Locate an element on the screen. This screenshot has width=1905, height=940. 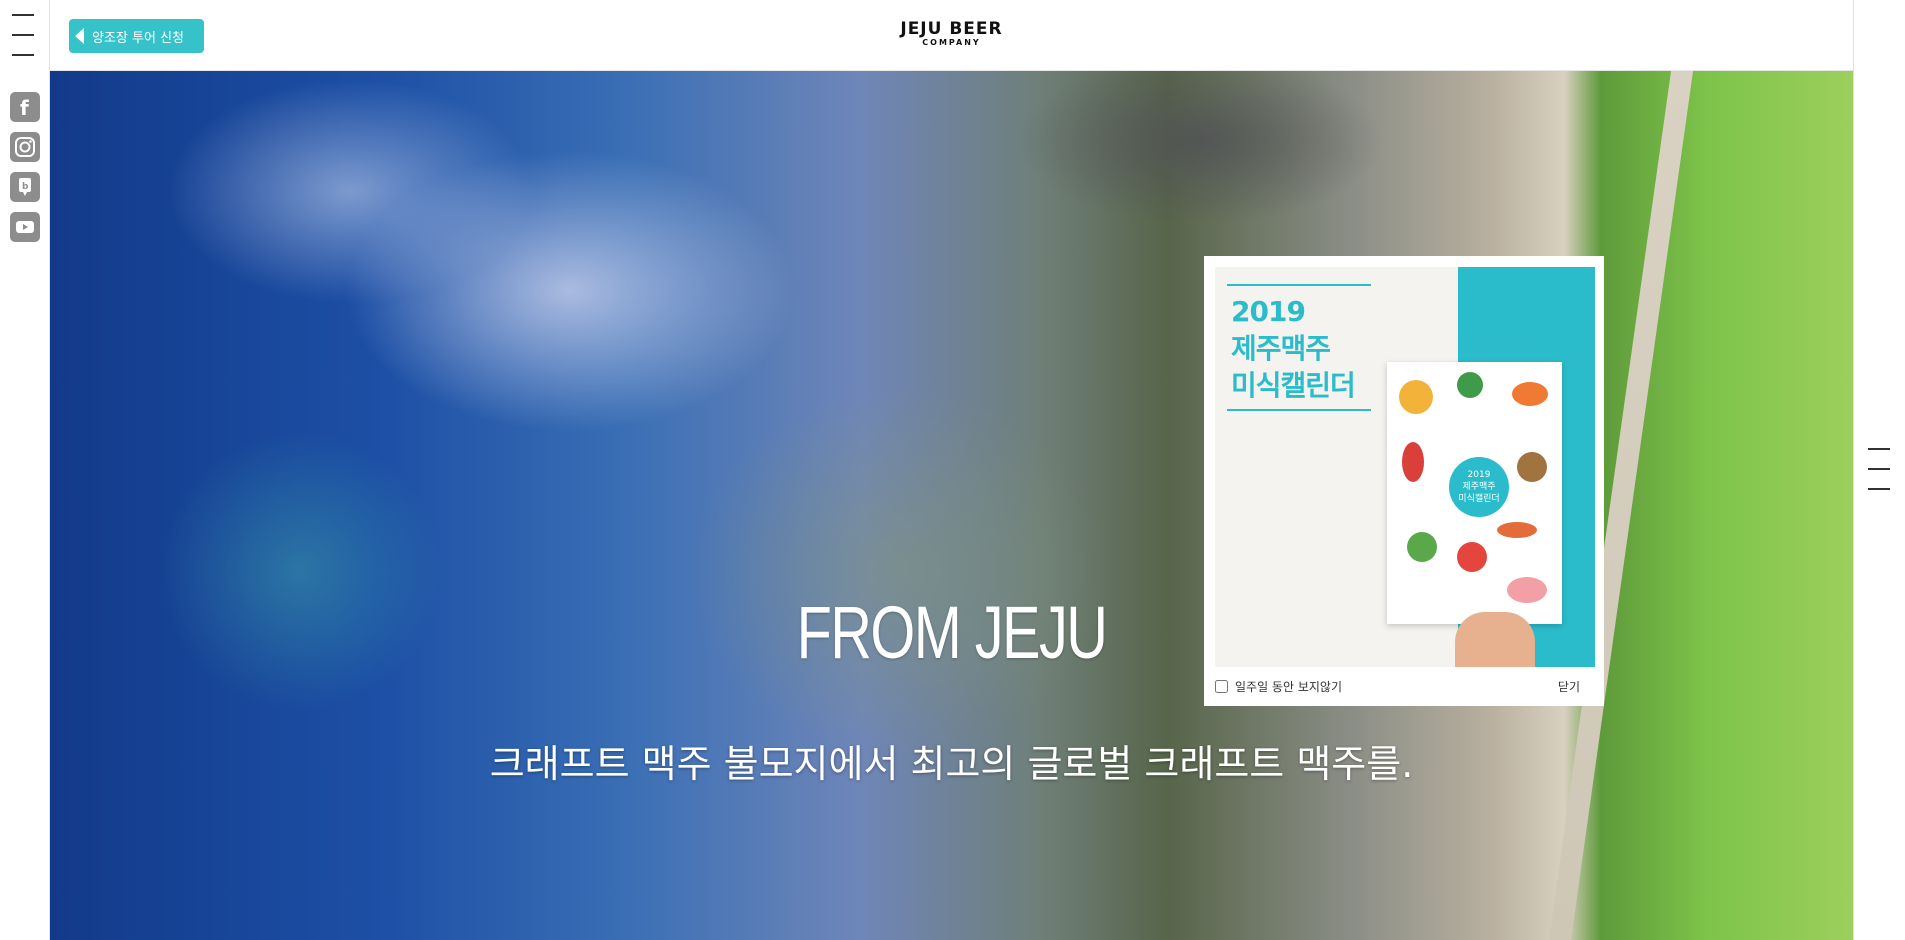
jeju-beer-logo: JEJU BEER COMPANY is located at coordinates (951, 34).